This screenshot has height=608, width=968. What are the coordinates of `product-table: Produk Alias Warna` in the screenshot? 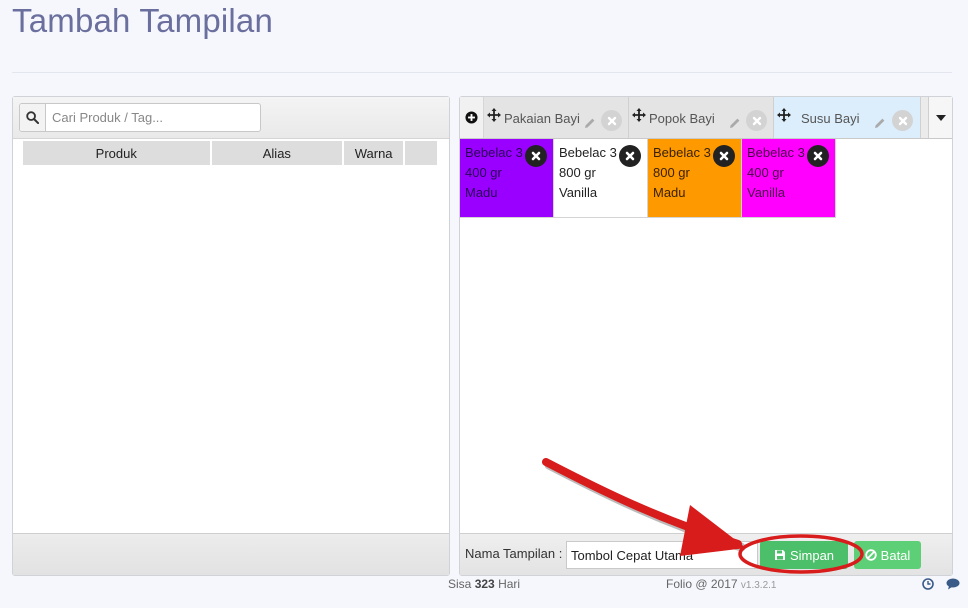 It's located at (231, 153).